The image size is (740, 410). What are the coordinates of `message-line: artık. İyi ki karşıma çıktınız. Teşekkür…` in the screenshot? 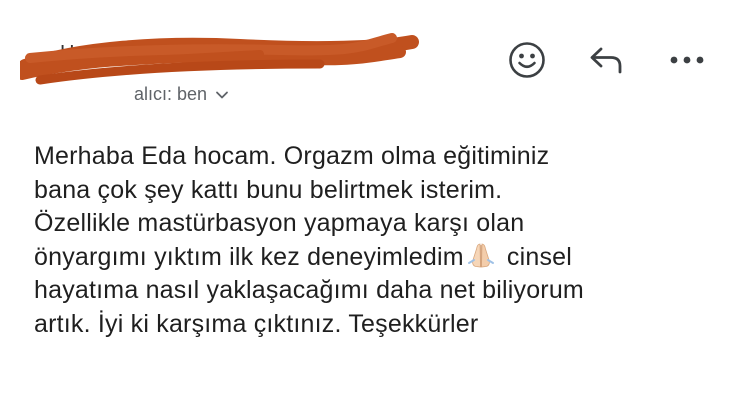 It's located at (256, 323).